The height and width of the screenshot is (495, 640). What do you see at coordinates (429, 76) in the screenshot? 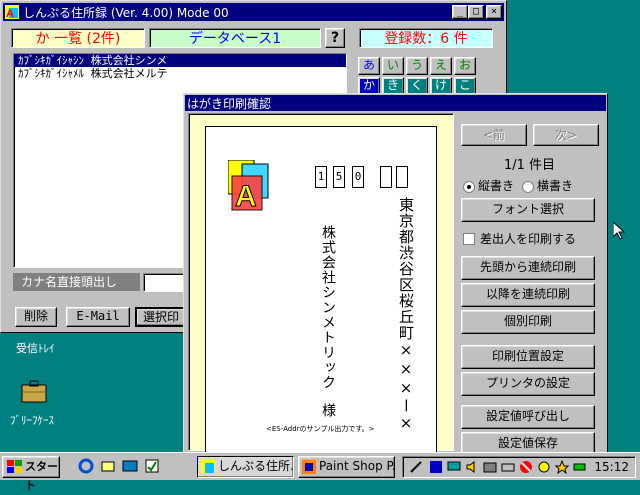
I see `kana-index: あ い う え お か き く け こ` at bounding box center [429, 76].